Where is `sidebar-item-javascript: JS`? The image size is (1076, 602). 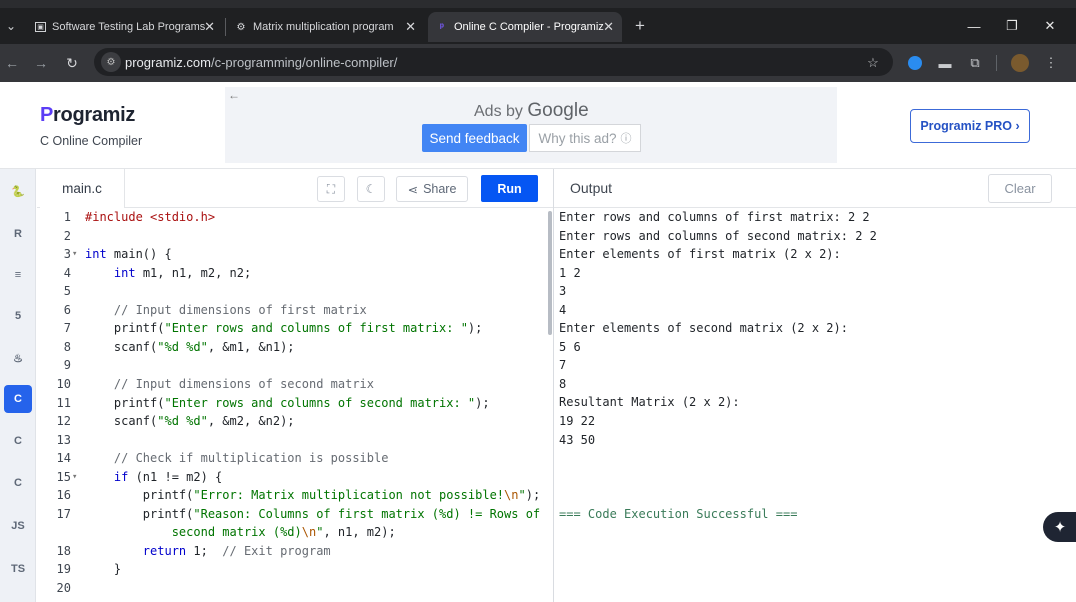 sidebar-item-javascript: JS is located at coordinates (18, 526).